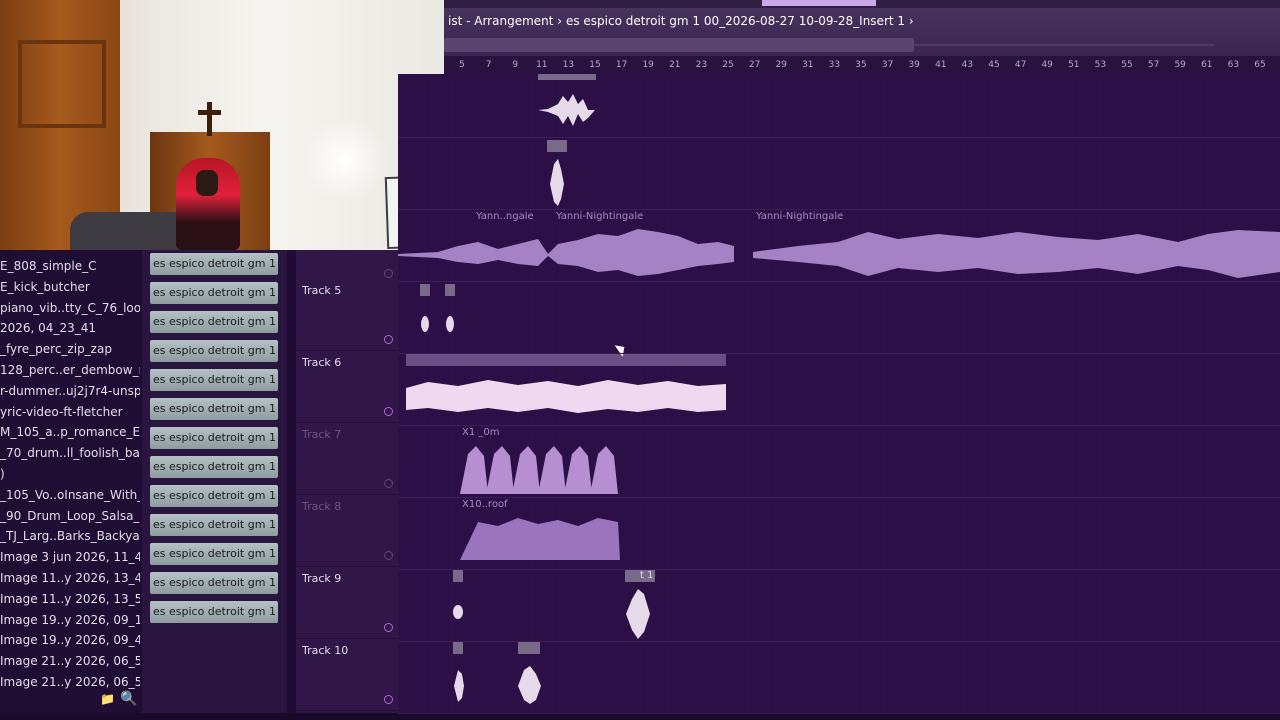 Image resolution: width=1280 pixels, height=720 pixels. What do you see at coordinates (70, 620) in the screenshot?
I see `browser-item: Image 19..y 2026, 09_14_35` at bounding box center [70, 620].